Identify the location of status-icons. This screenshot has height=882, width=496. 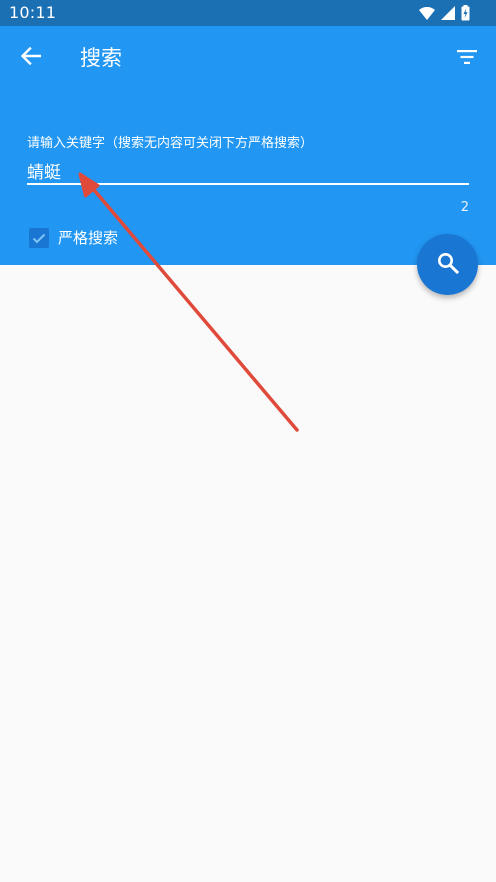
(444, 13).